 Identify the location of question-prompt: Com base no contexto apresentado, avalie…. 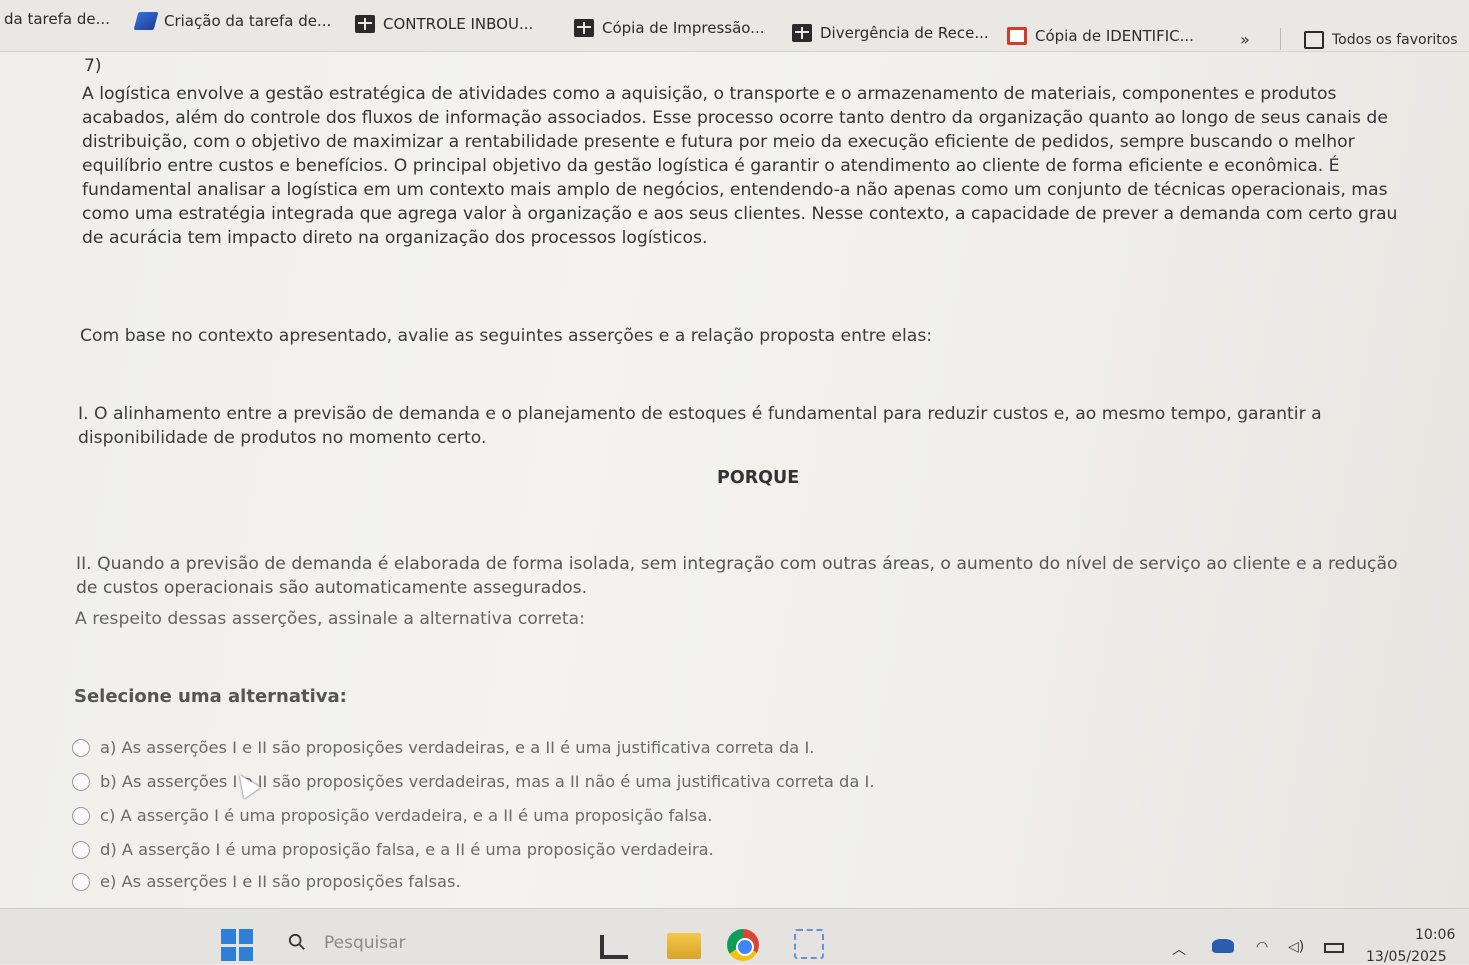
(506, 336).